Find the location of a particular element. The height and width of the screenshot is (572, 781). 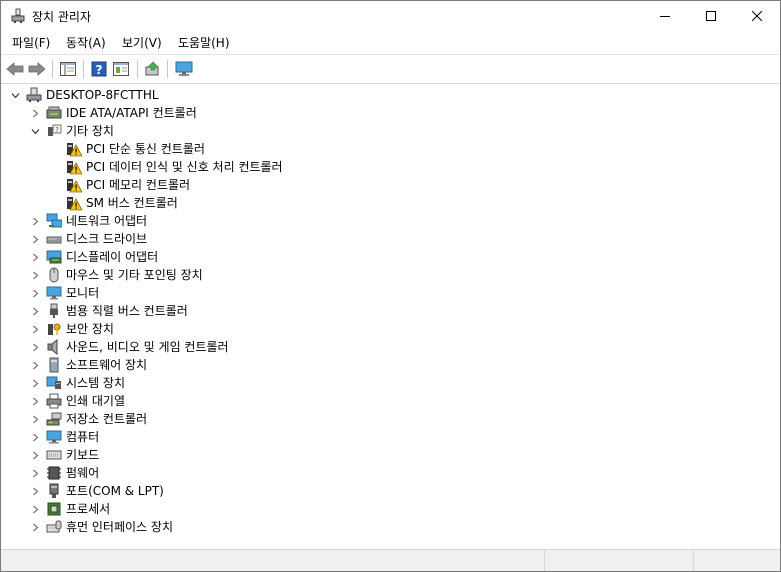

tree-node: 디스크 드라이브 is located at coordinates (88, 239).